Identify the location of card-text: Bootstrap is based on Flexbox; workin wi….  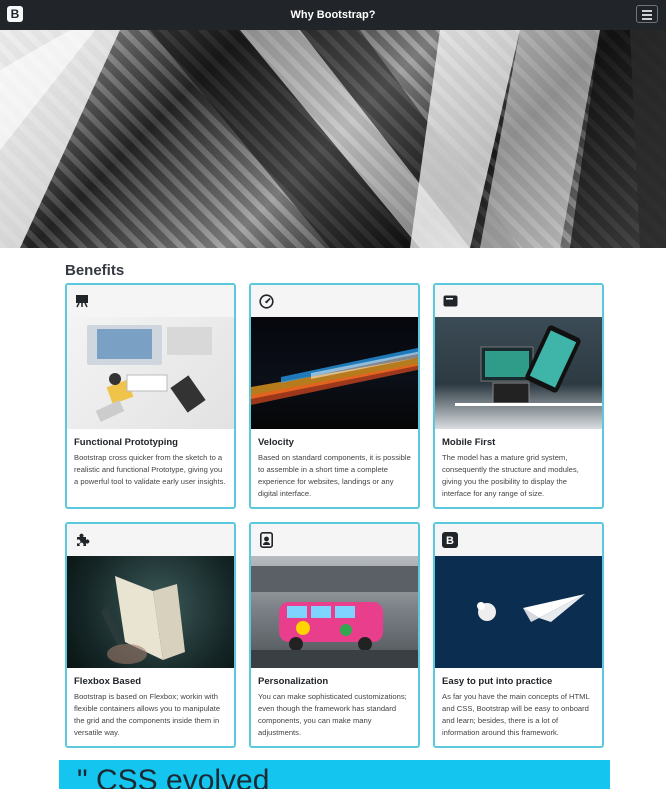
(147, 714).